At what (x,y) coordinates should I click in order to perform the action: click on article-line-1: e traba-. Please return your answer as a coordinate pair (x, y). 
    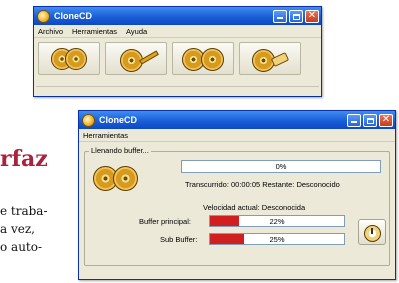
    Looking at the image, I should click on (24, 211).